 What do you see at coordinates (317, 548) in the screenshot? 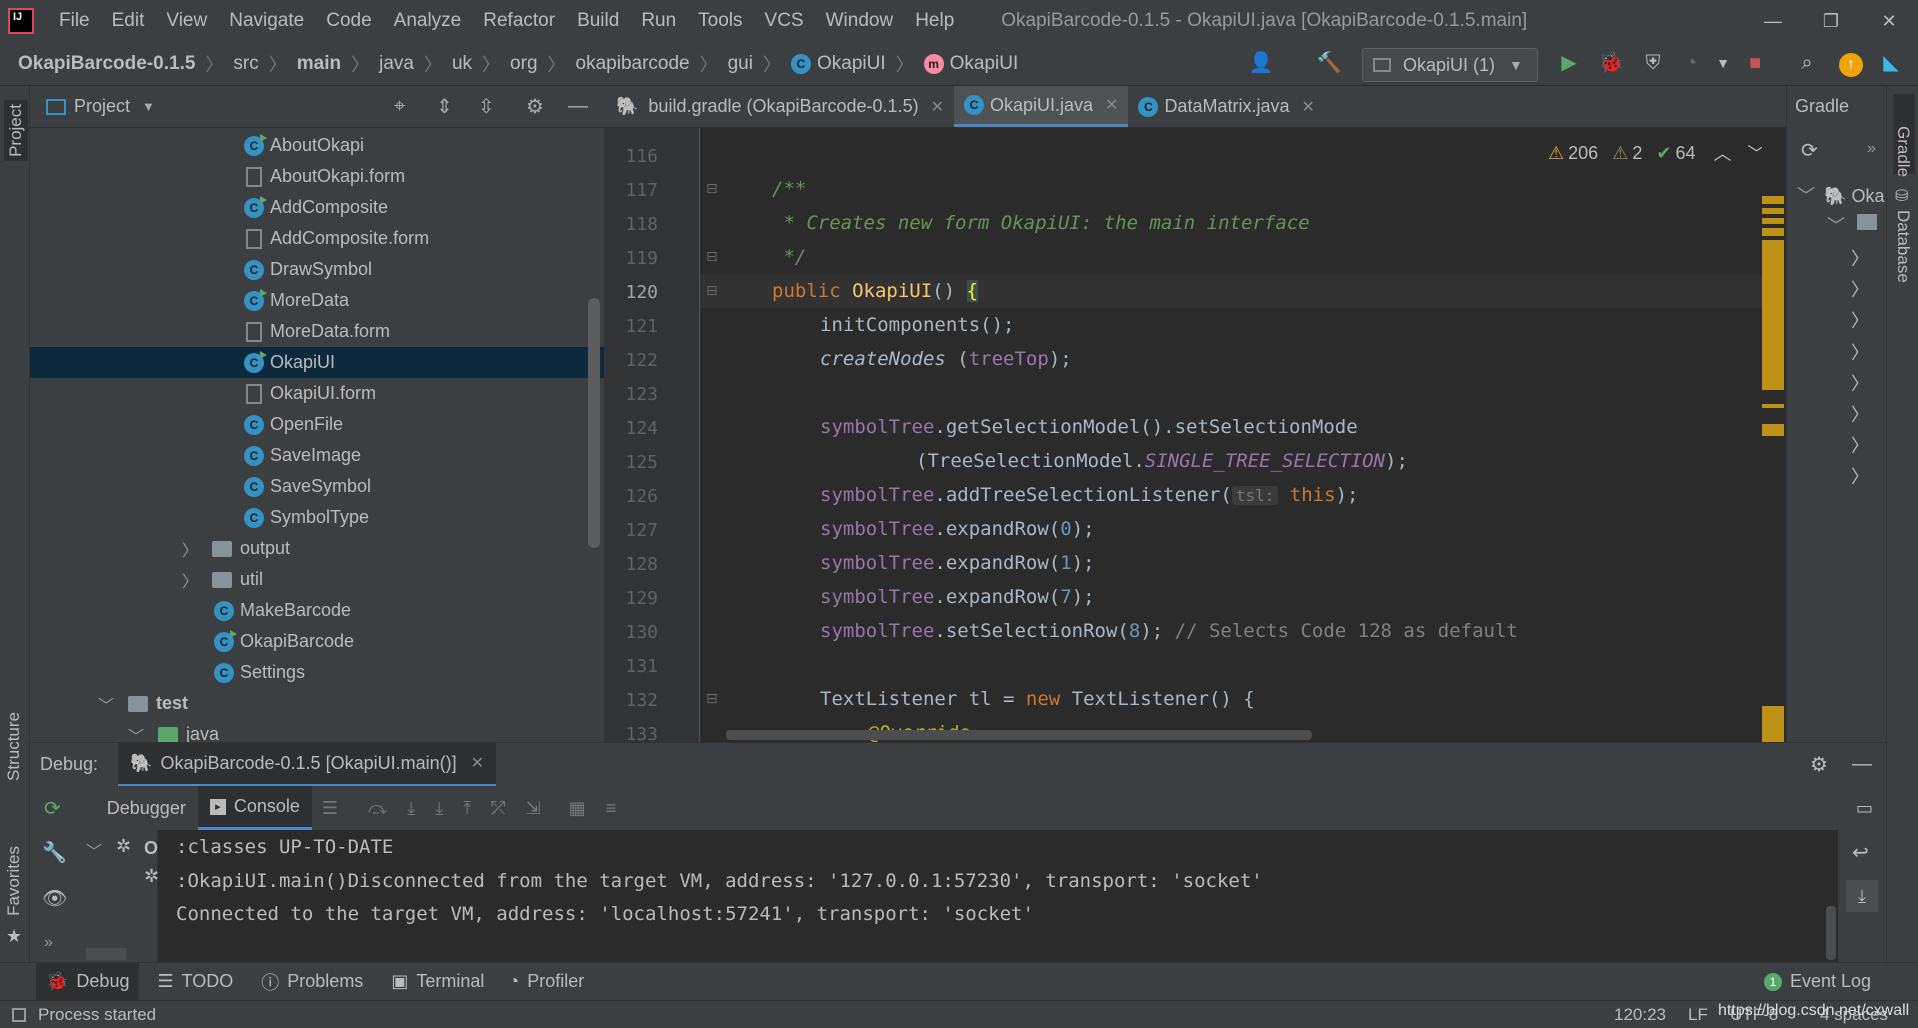
I see `tree-item: 〉 output` at bounding box center [317, 548].